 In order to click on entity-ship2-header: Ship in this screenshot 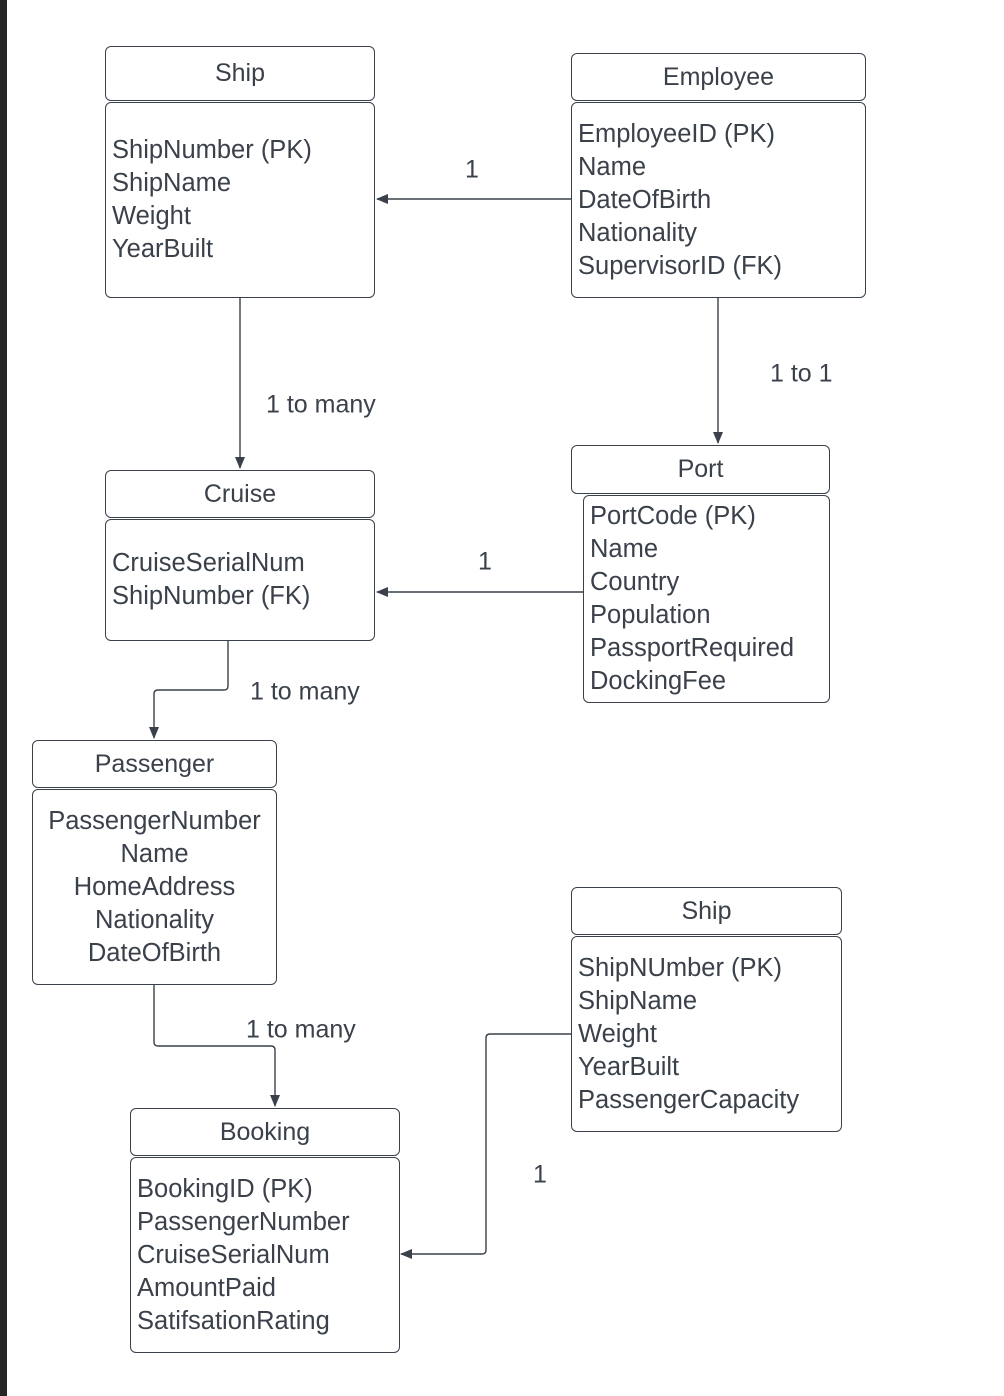, I will do `click(706, 911)`.